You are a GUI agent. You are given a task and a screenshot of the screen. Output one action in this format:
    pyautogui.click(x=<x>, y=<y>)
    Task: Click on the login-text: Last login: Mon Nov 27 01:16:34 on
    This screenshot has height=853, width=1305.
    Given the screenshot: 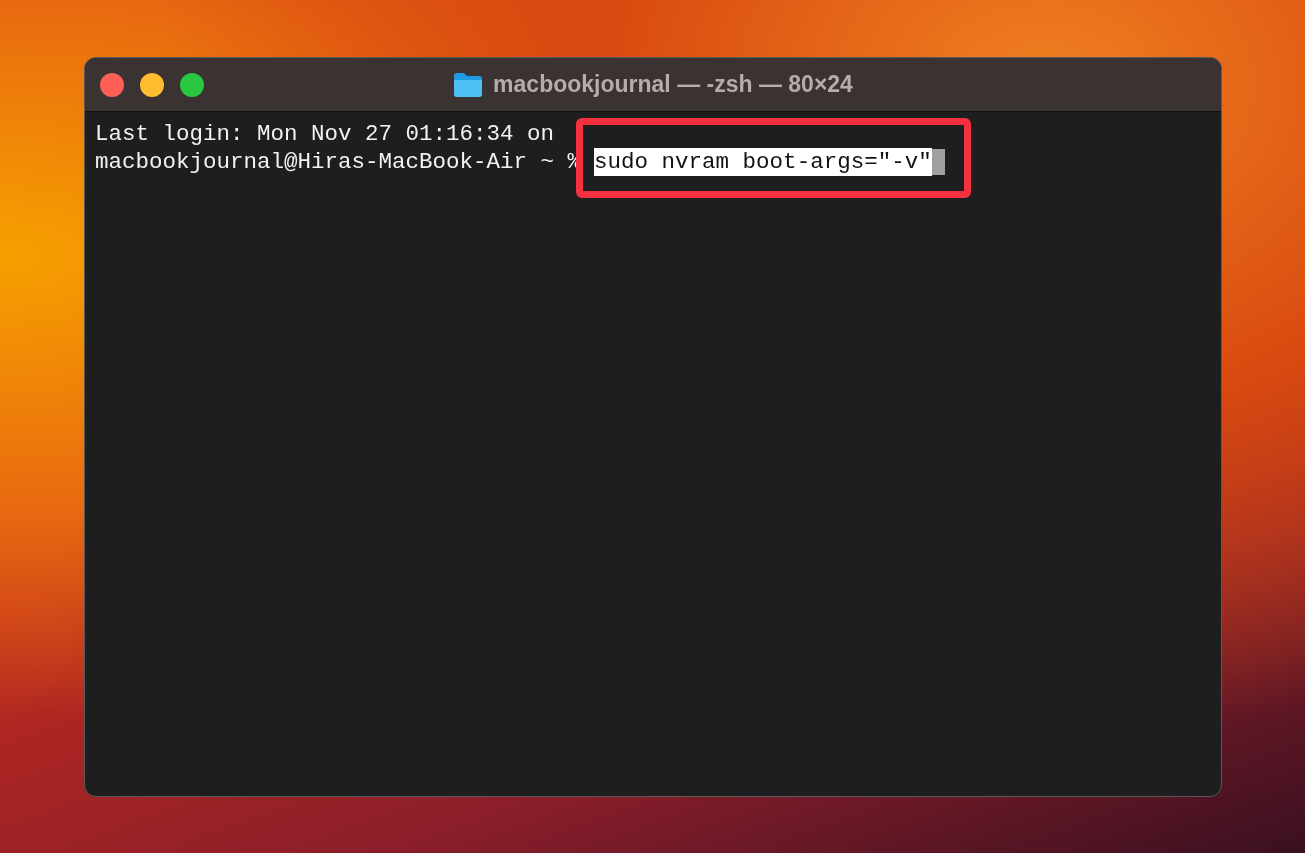 What is the action you would take?
    pyautogui.click(x=325, y=134)
    